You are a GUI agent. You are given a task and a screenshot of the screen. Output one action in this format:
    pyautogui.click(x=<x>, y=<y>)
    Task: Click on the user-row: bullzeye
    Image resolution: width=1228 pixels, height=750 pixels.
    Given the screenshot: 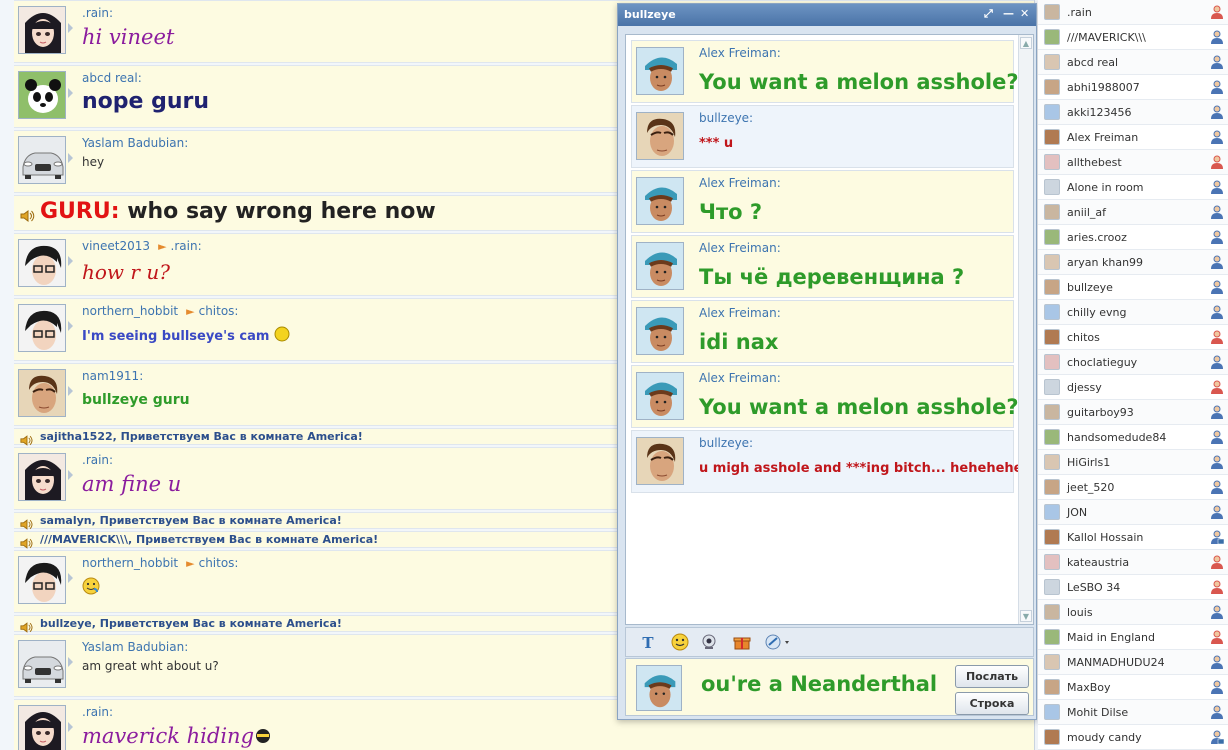 What is the action you would take?
    pyautogui.click(x=1133, y=287)
    